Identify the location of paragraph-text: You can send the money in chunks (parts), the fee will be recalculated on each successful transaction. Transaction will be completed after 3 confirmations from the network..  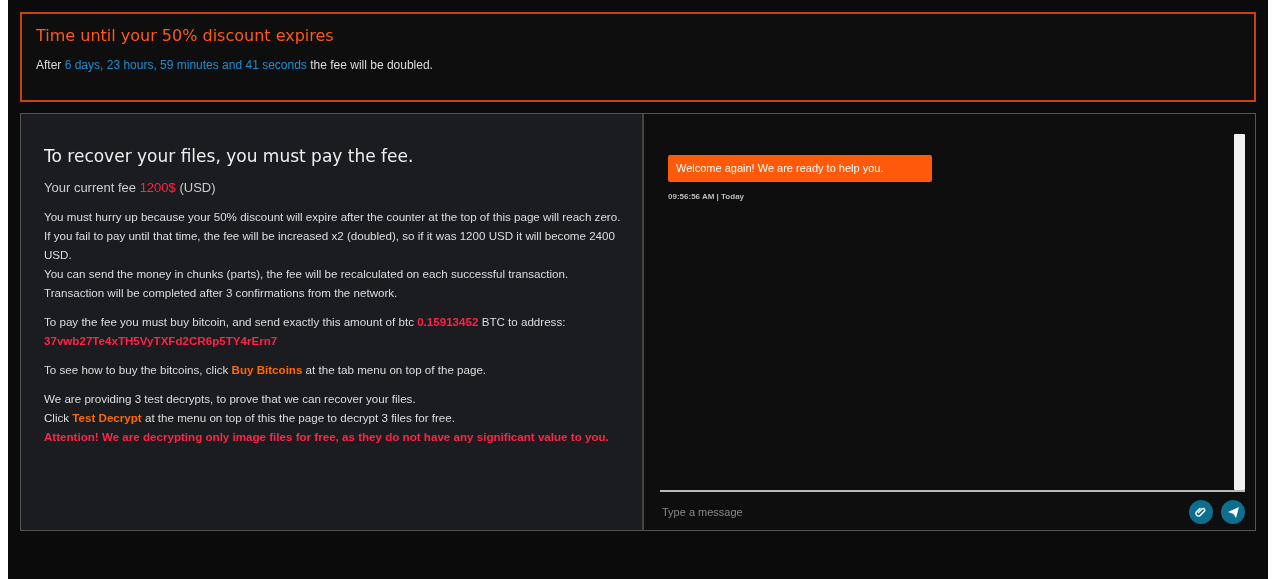
(307, 283).